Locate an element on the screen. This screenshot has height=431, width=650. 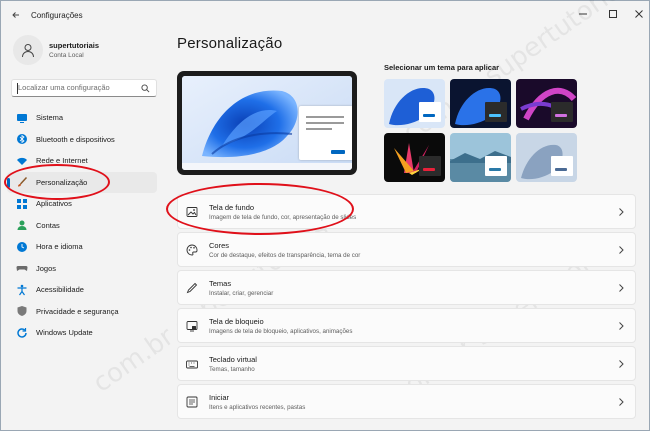
search-box is located at coordinates (84, 88).